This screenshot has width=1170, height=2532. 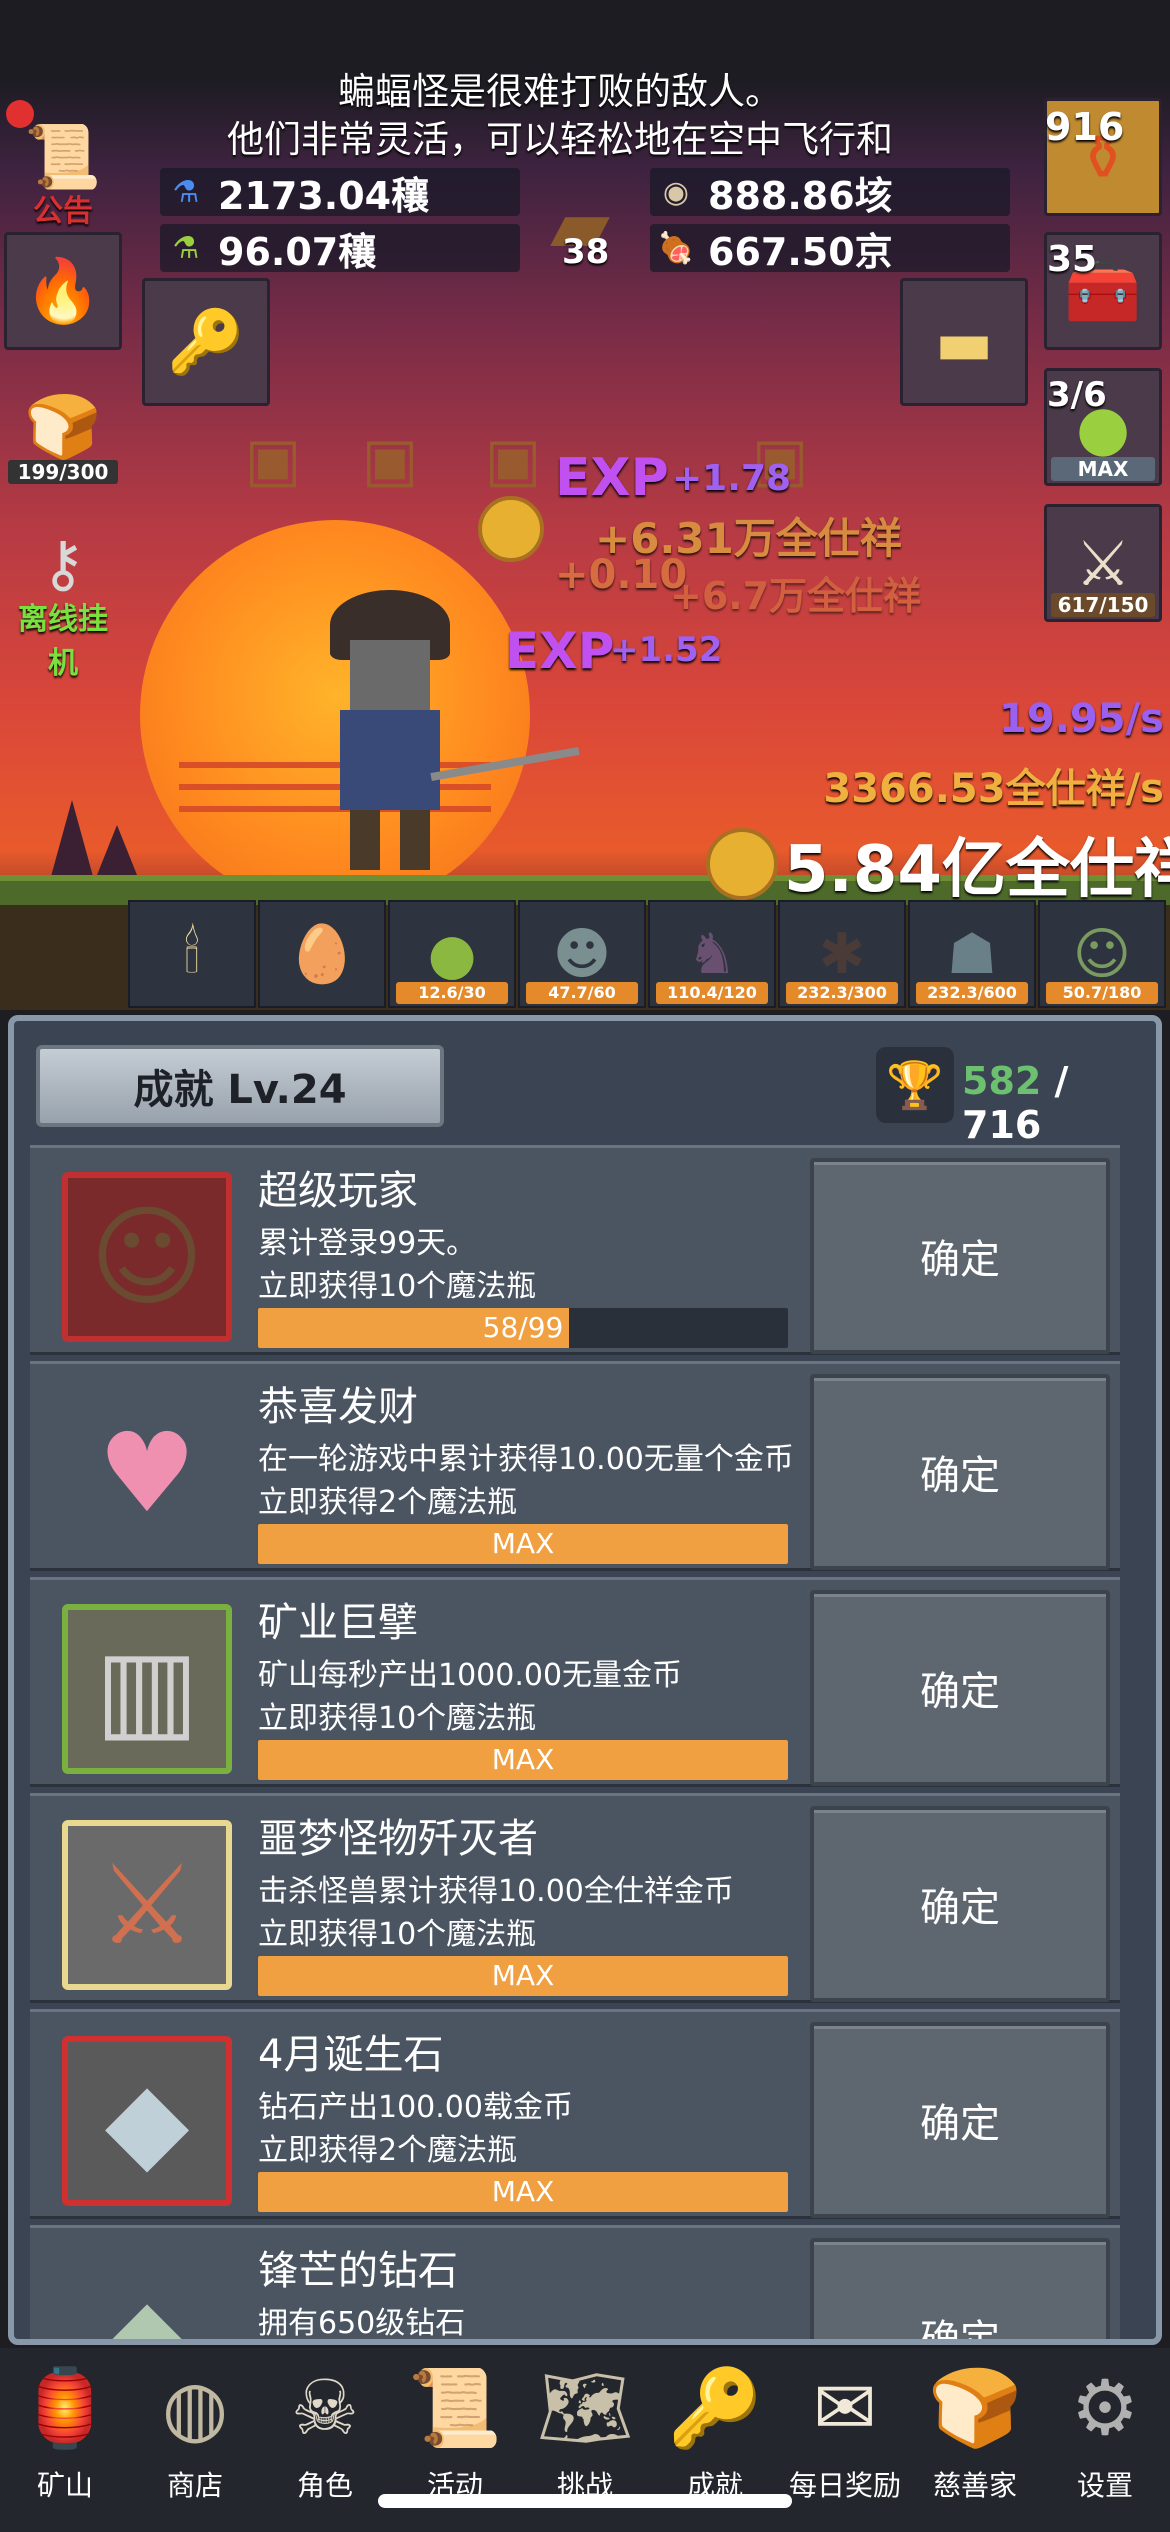 I want to click on monster-slot: ● 12.6/30, so click(x=452, y=954).